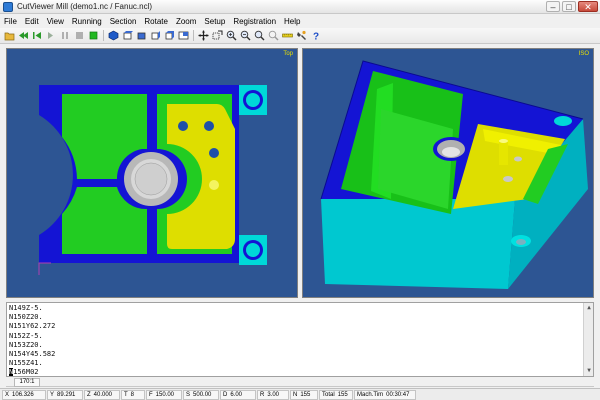  I want to click on status-speed: S 500.00, so click(201, 394).